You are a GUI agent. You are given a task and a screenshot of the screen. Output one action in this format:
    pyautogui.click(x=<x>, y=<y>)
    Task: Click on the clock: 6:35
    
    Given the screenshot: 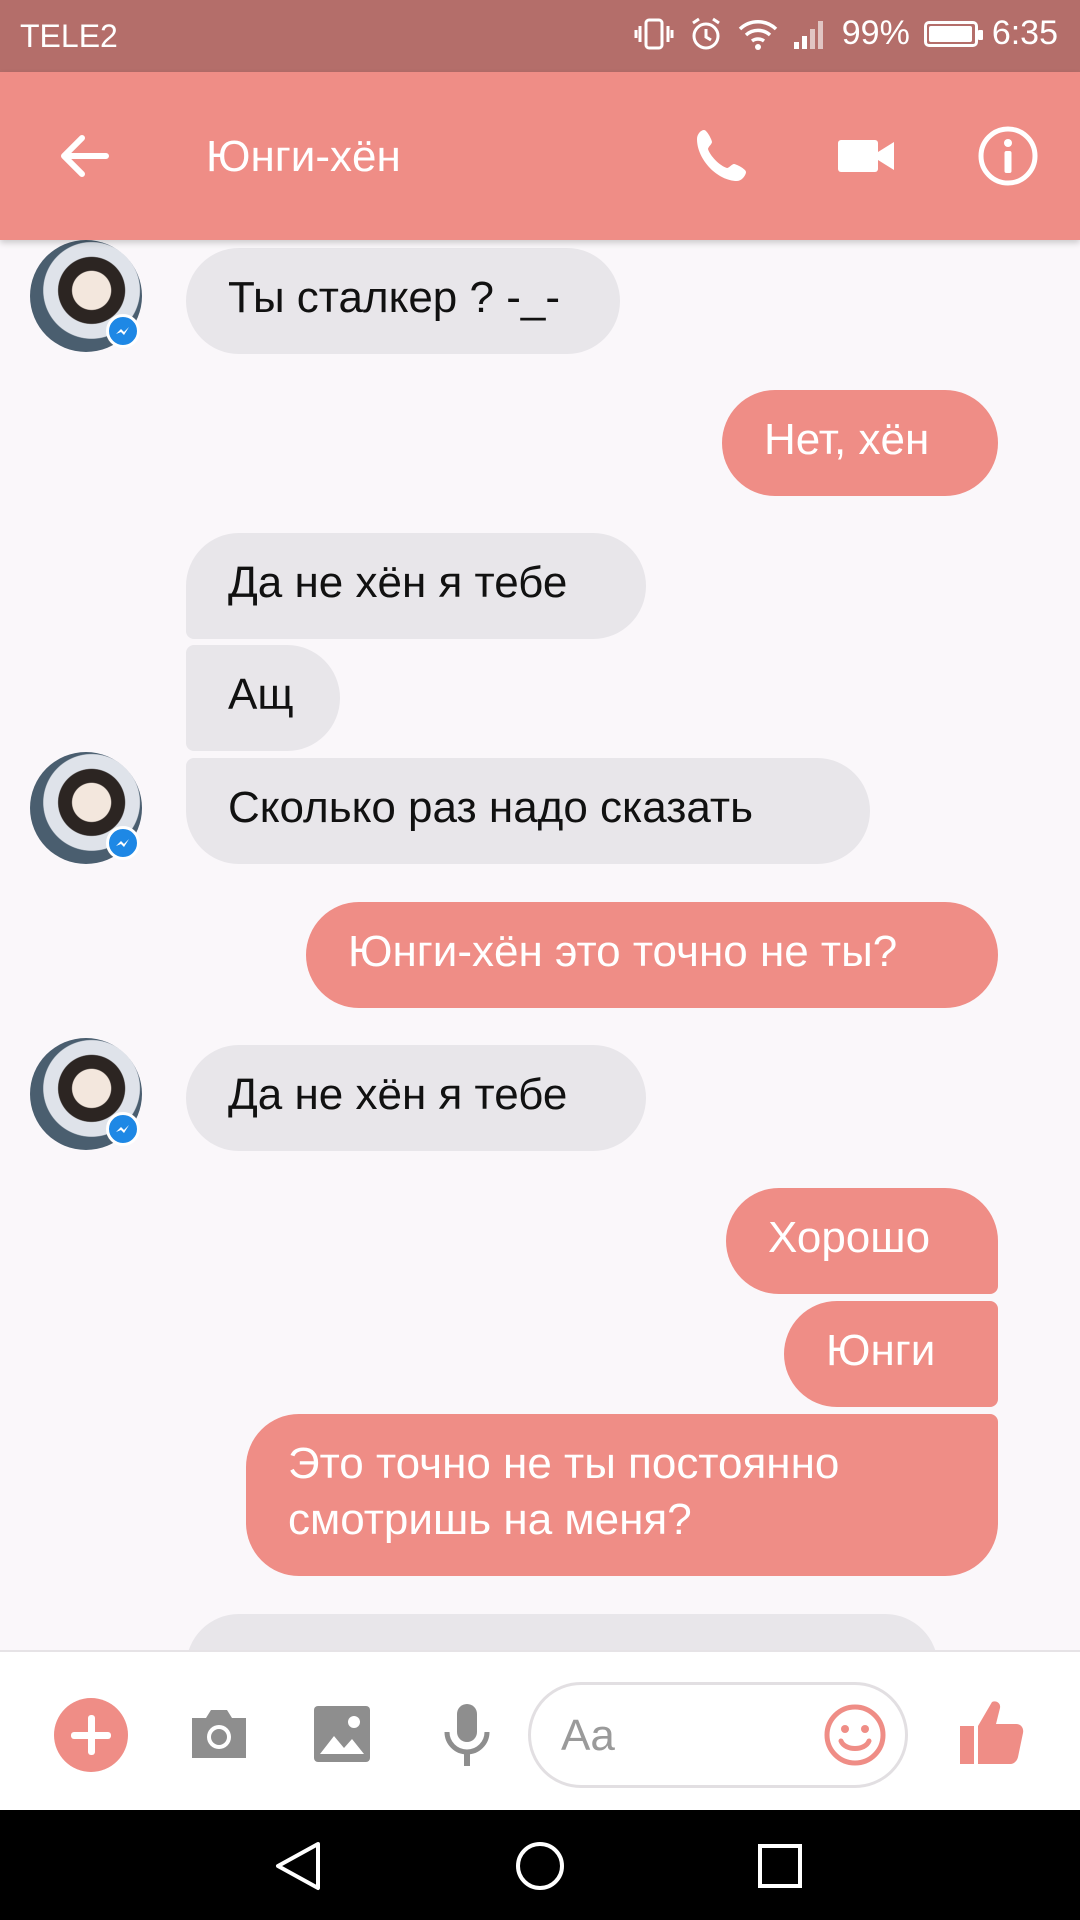 What is the action you would take?
    pyautogui.click(x=1024, y=33)
    